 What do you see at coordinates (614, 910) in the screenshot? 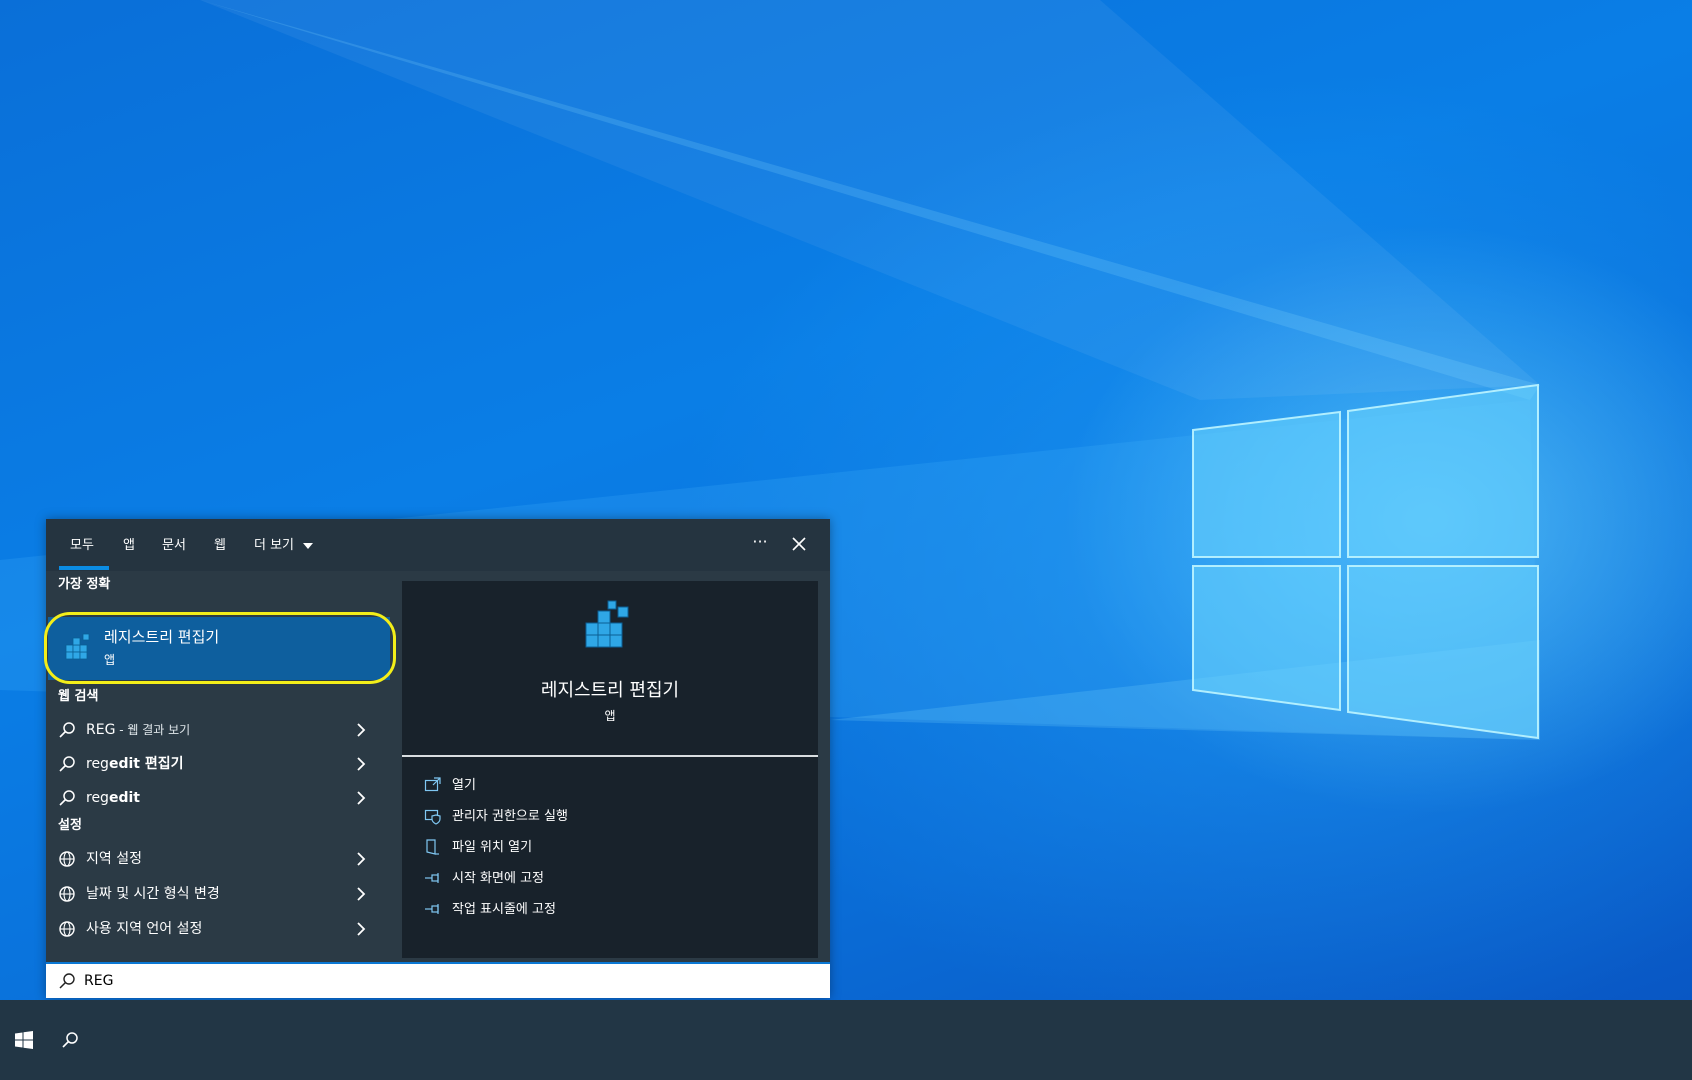
I see `action-pin-to-taskbar: 작업 표시줄에 고정` at bounding box center [614, 910].